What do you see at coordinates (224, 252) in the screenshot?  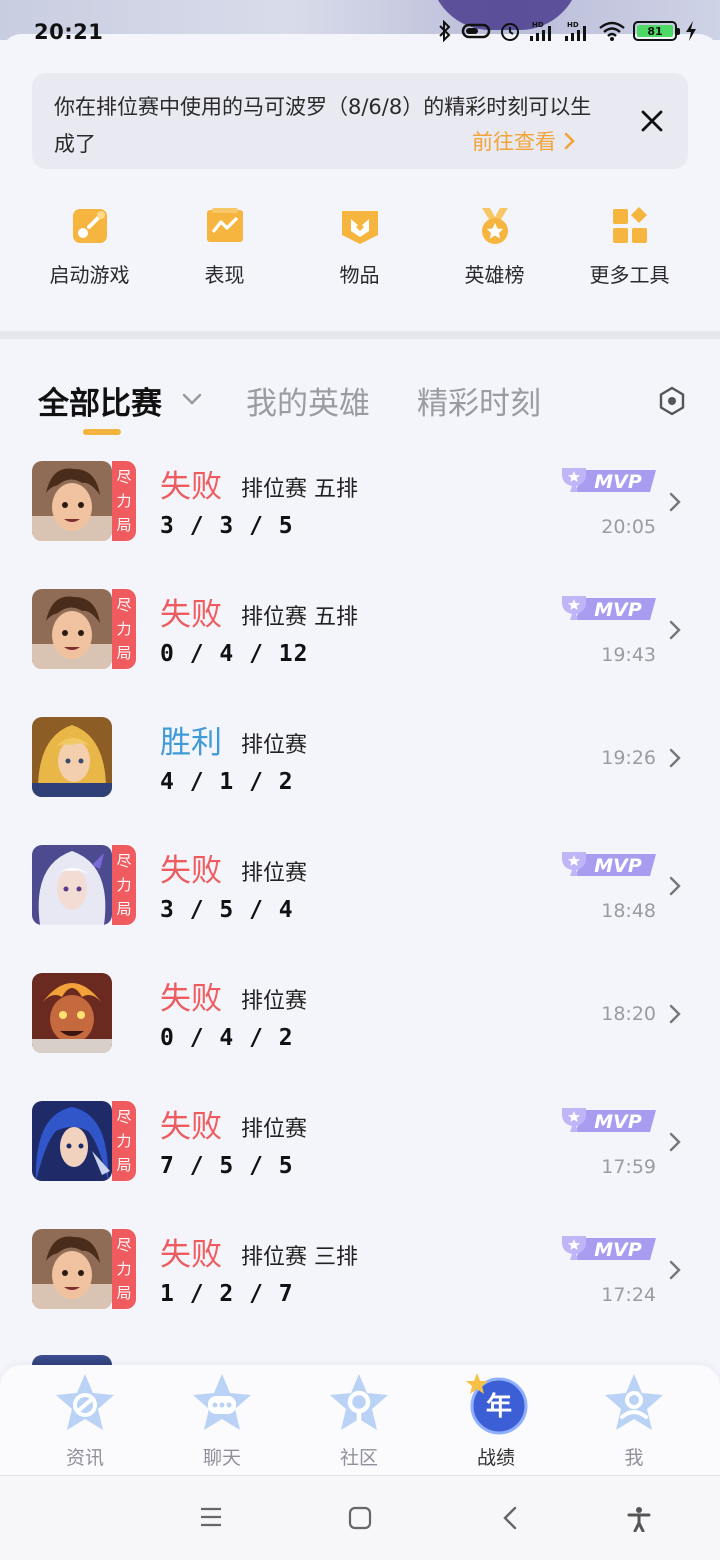 I see `tool-performance: 表现` at bounding box center [224, 252].